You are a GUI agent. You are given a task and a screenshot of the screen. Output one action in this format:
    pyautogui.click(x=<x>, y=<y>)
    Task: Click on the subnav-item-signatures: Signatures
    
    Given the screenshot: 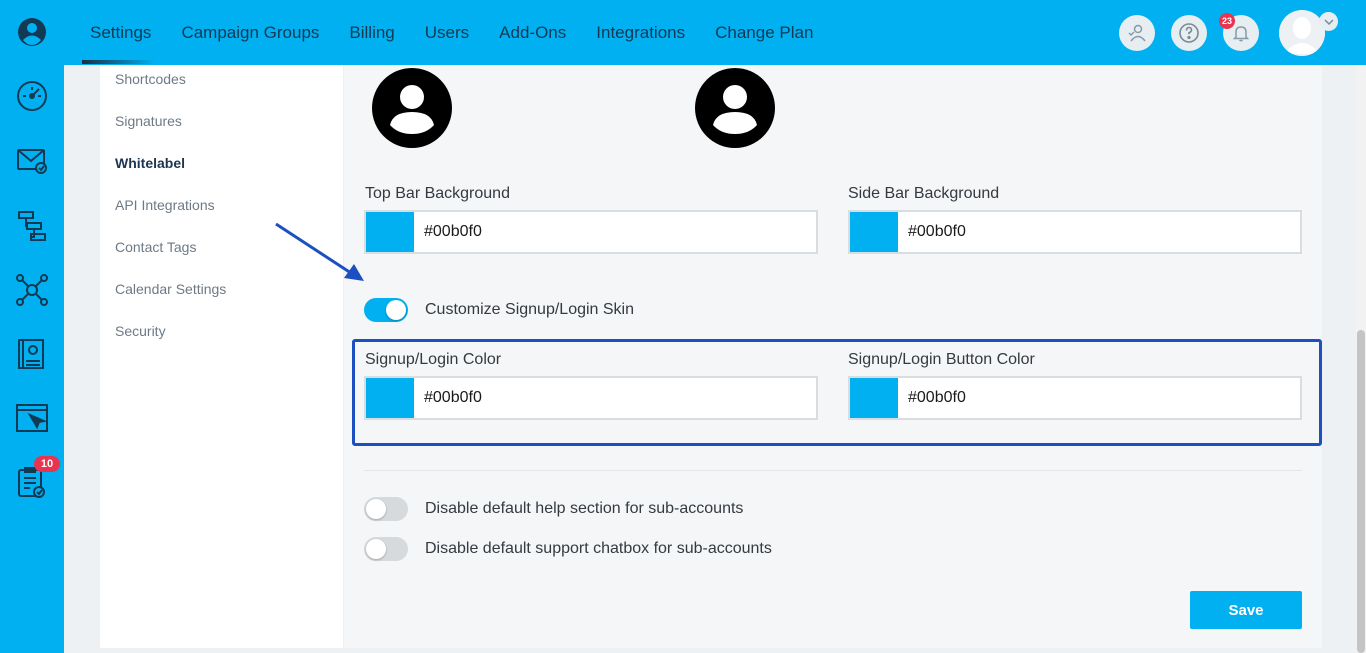 What is the action you would take?
    pyautogui.click(x=148, y=121)
    